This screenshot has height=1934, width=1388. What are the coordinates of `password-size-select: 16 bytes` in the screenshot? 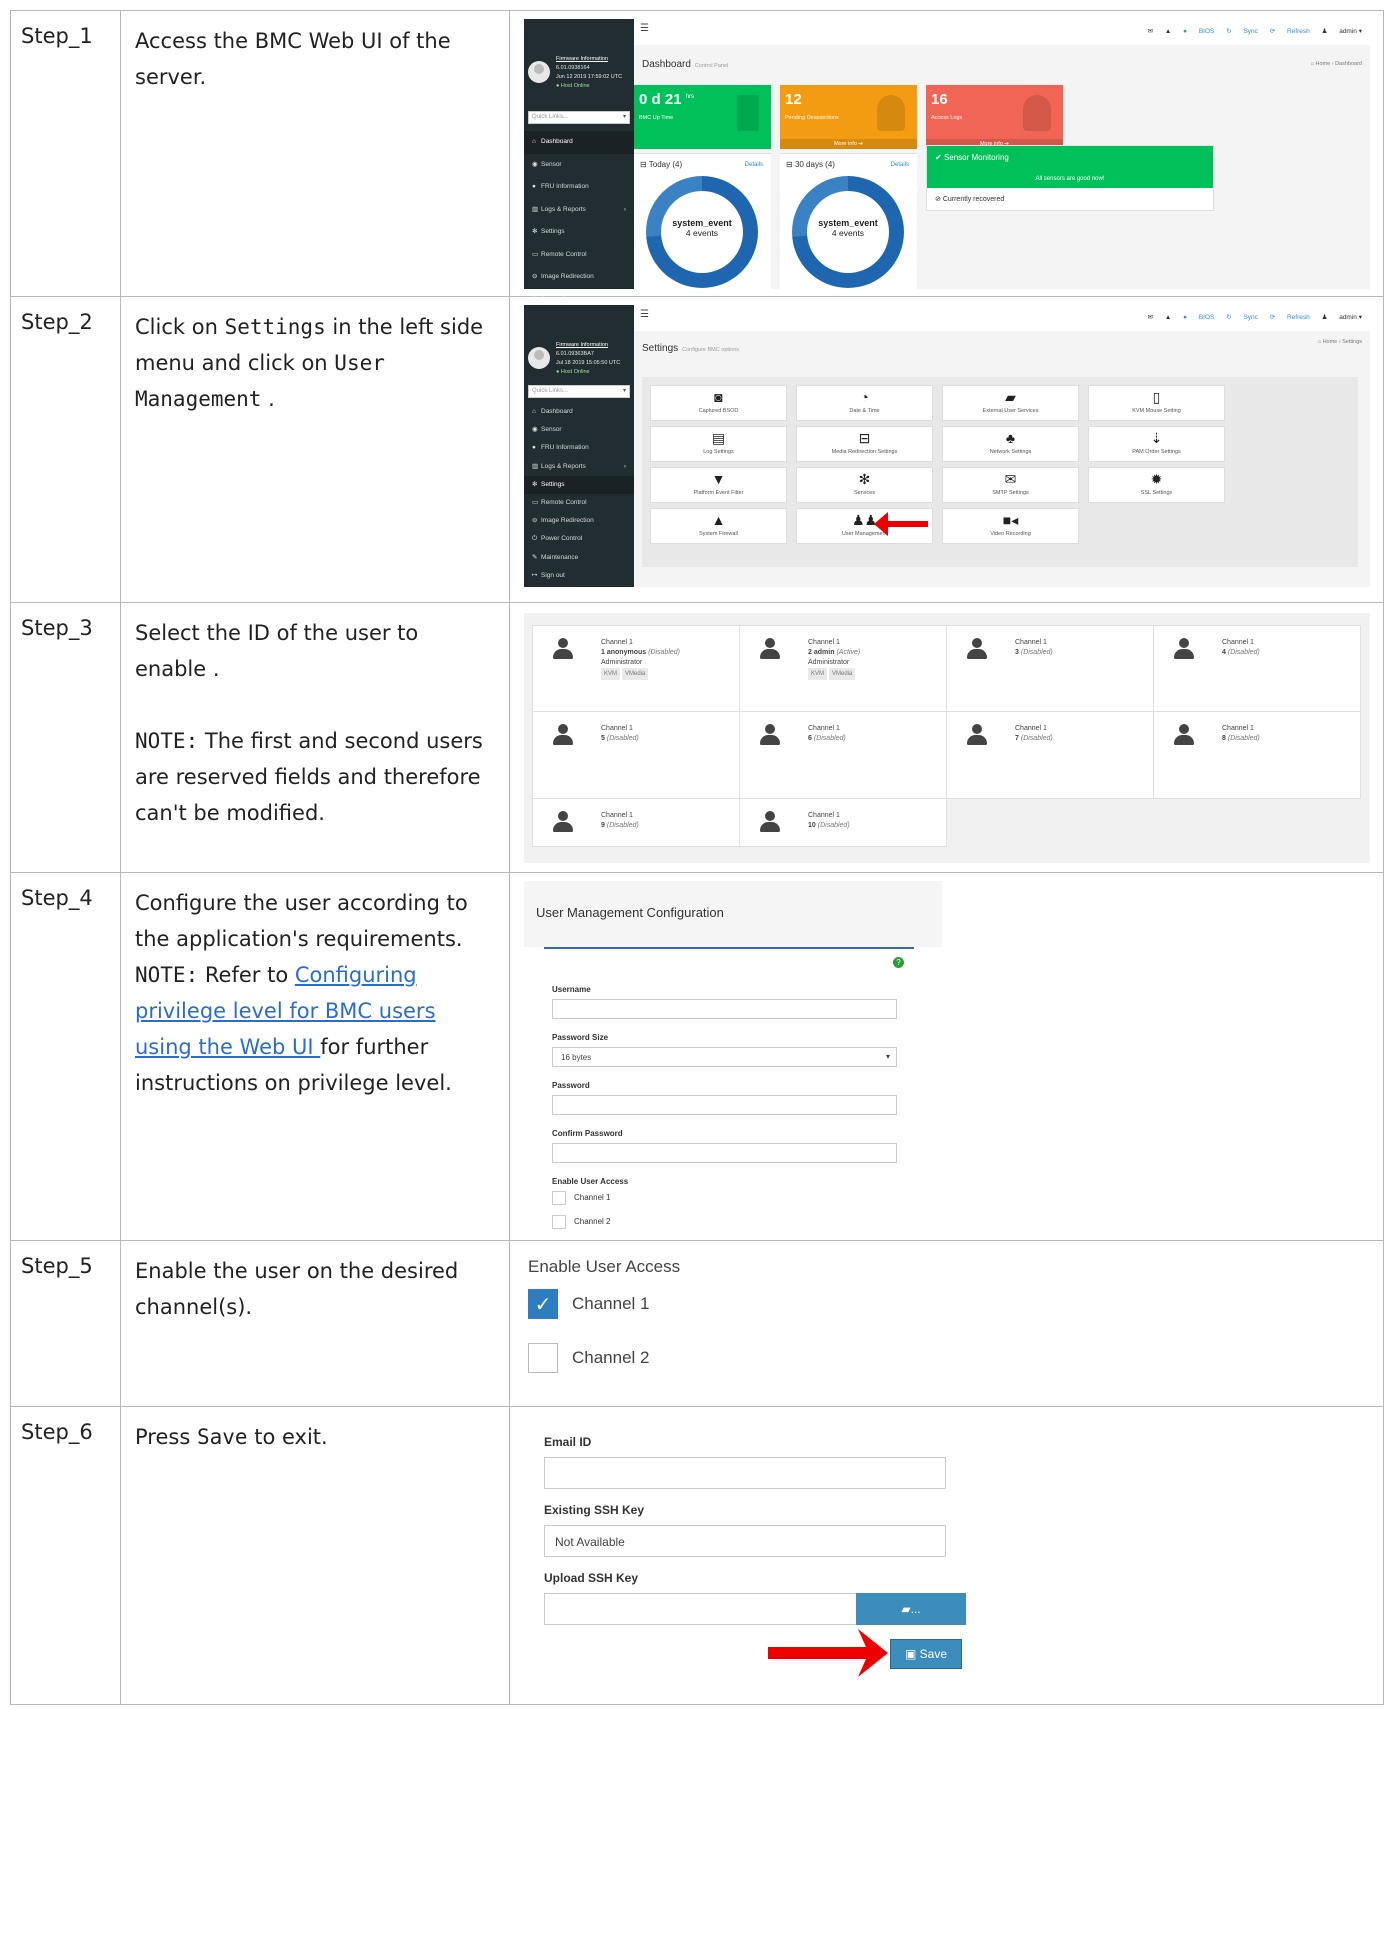 It's located at (724, 1057).